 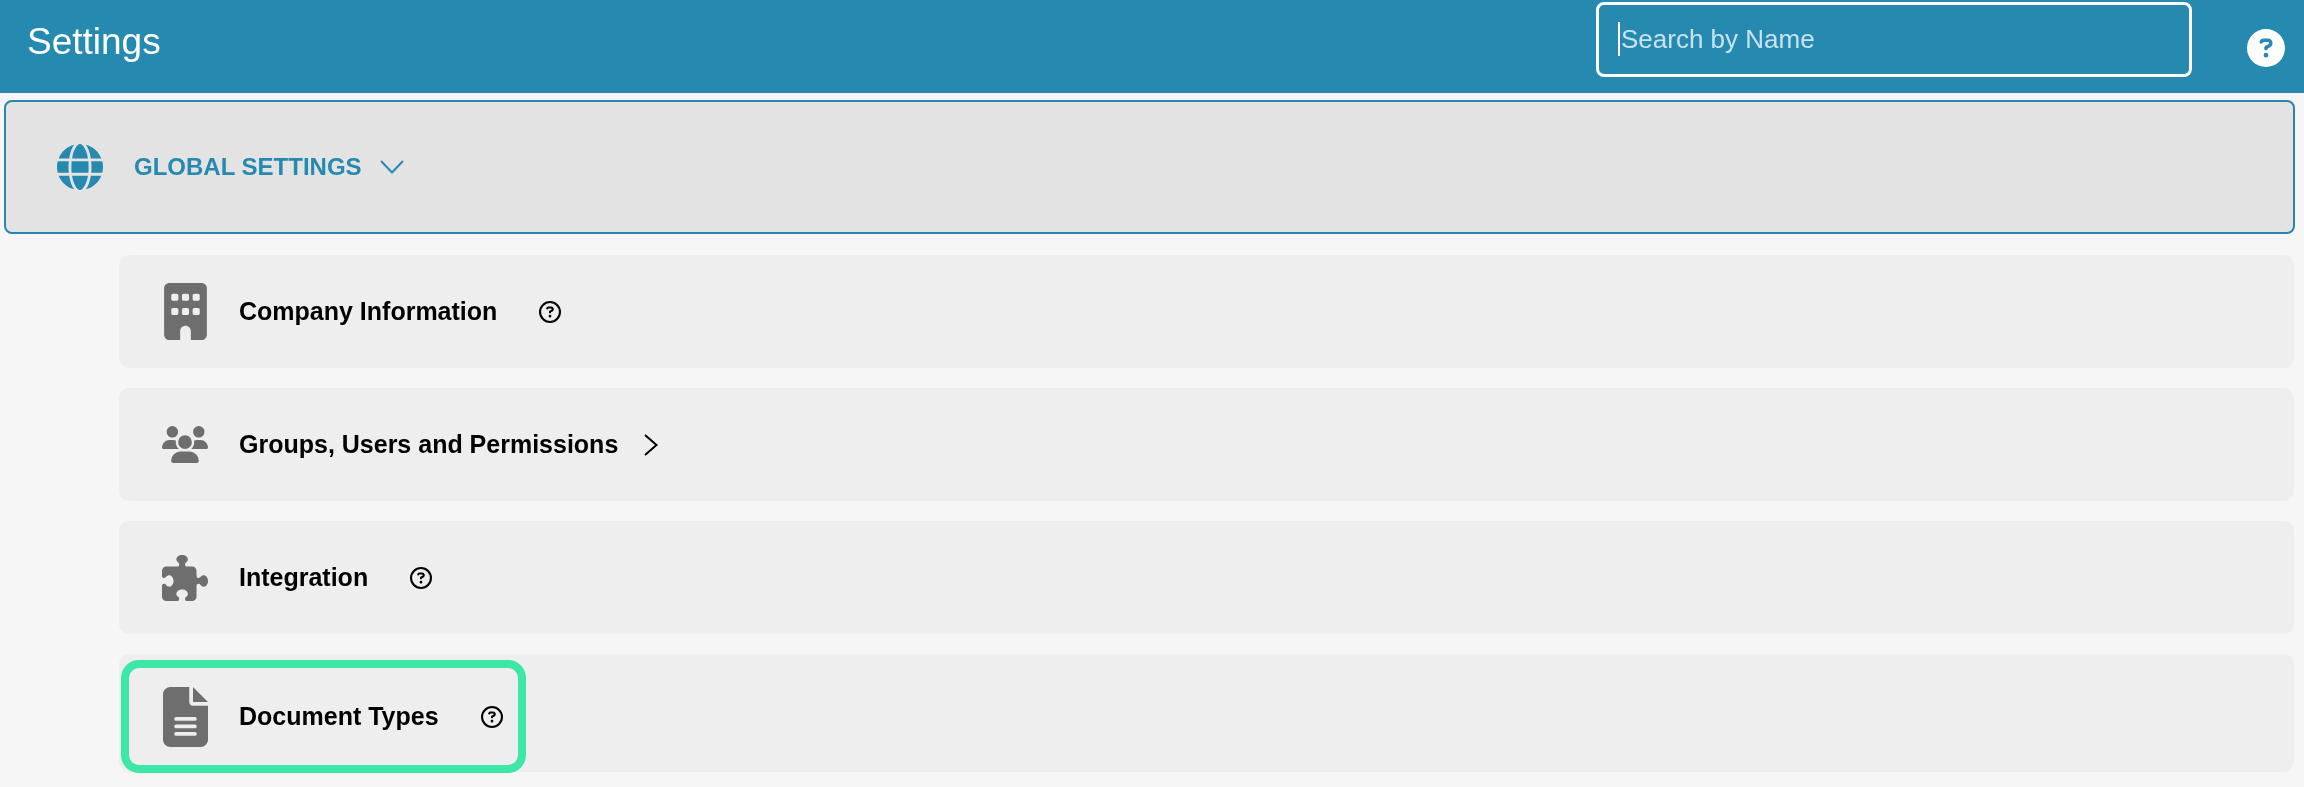 I want to click on globe-icon, so click(x=80, y=167).